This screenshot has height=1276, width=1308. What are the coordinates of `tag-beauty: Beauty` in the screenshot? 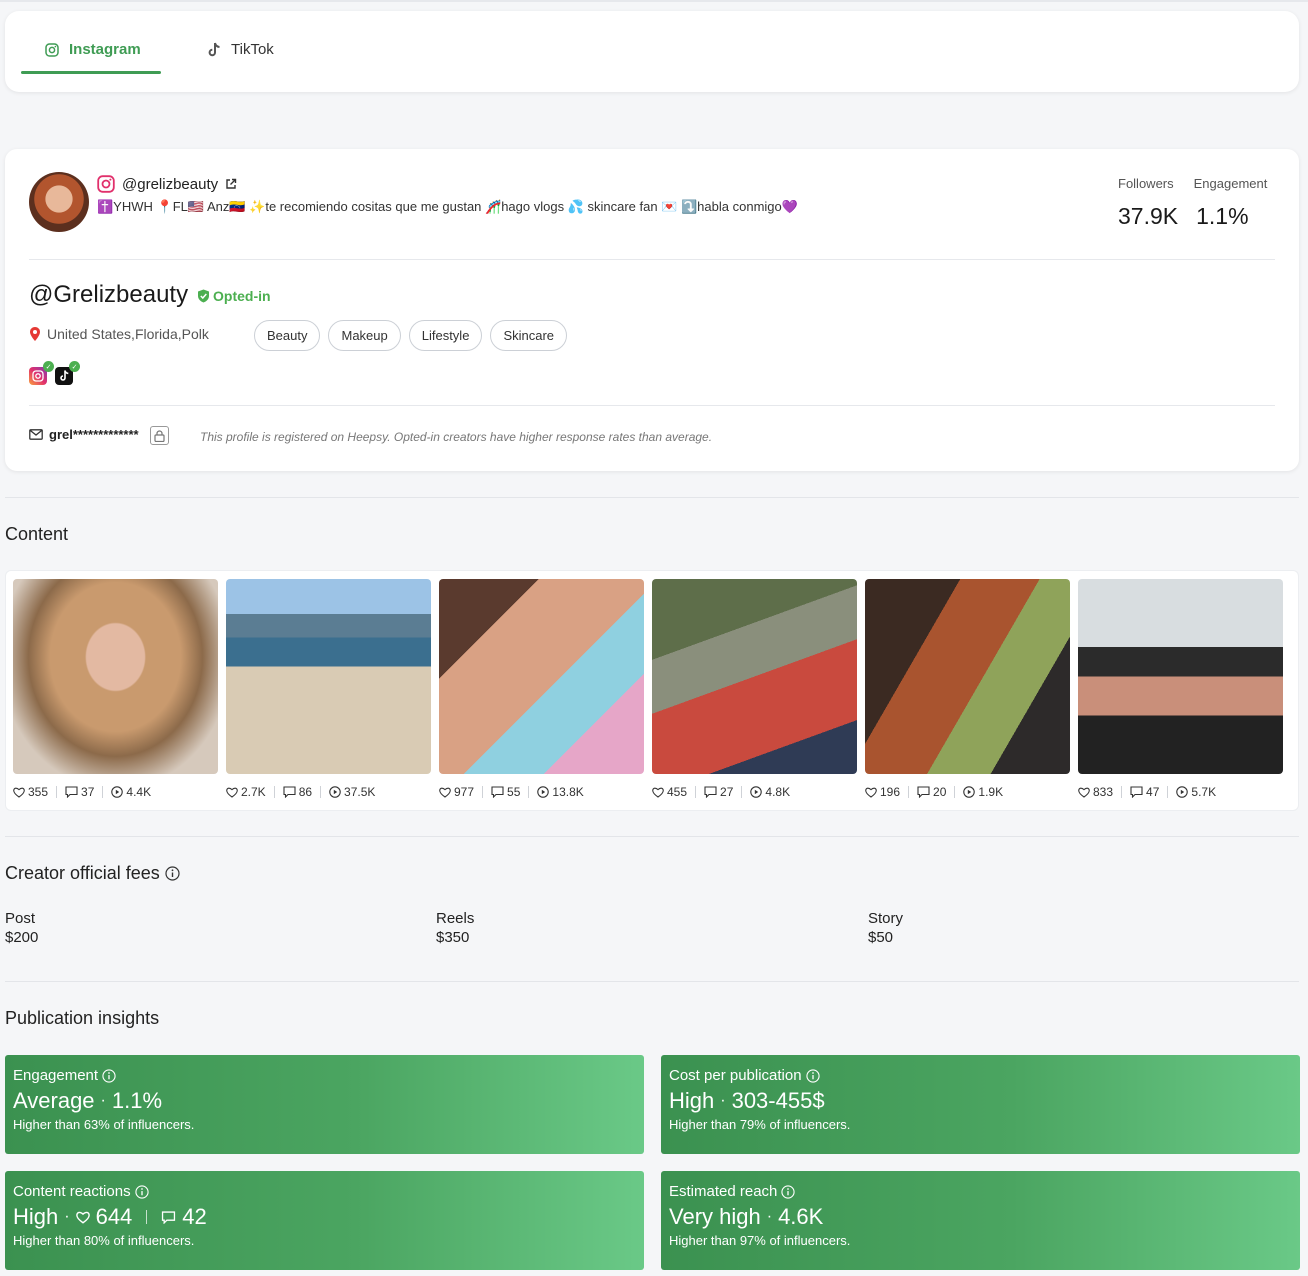 It's located at (287, 335).